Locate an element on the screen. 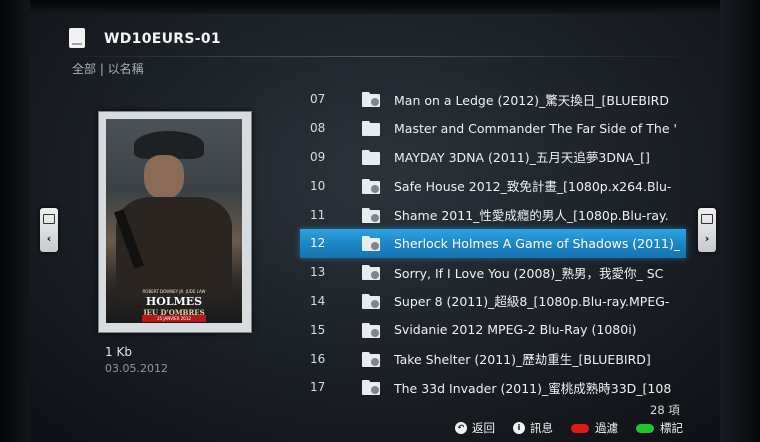 The image size is (760, 442). item-number: 07 is located at coordinates (318, 99).